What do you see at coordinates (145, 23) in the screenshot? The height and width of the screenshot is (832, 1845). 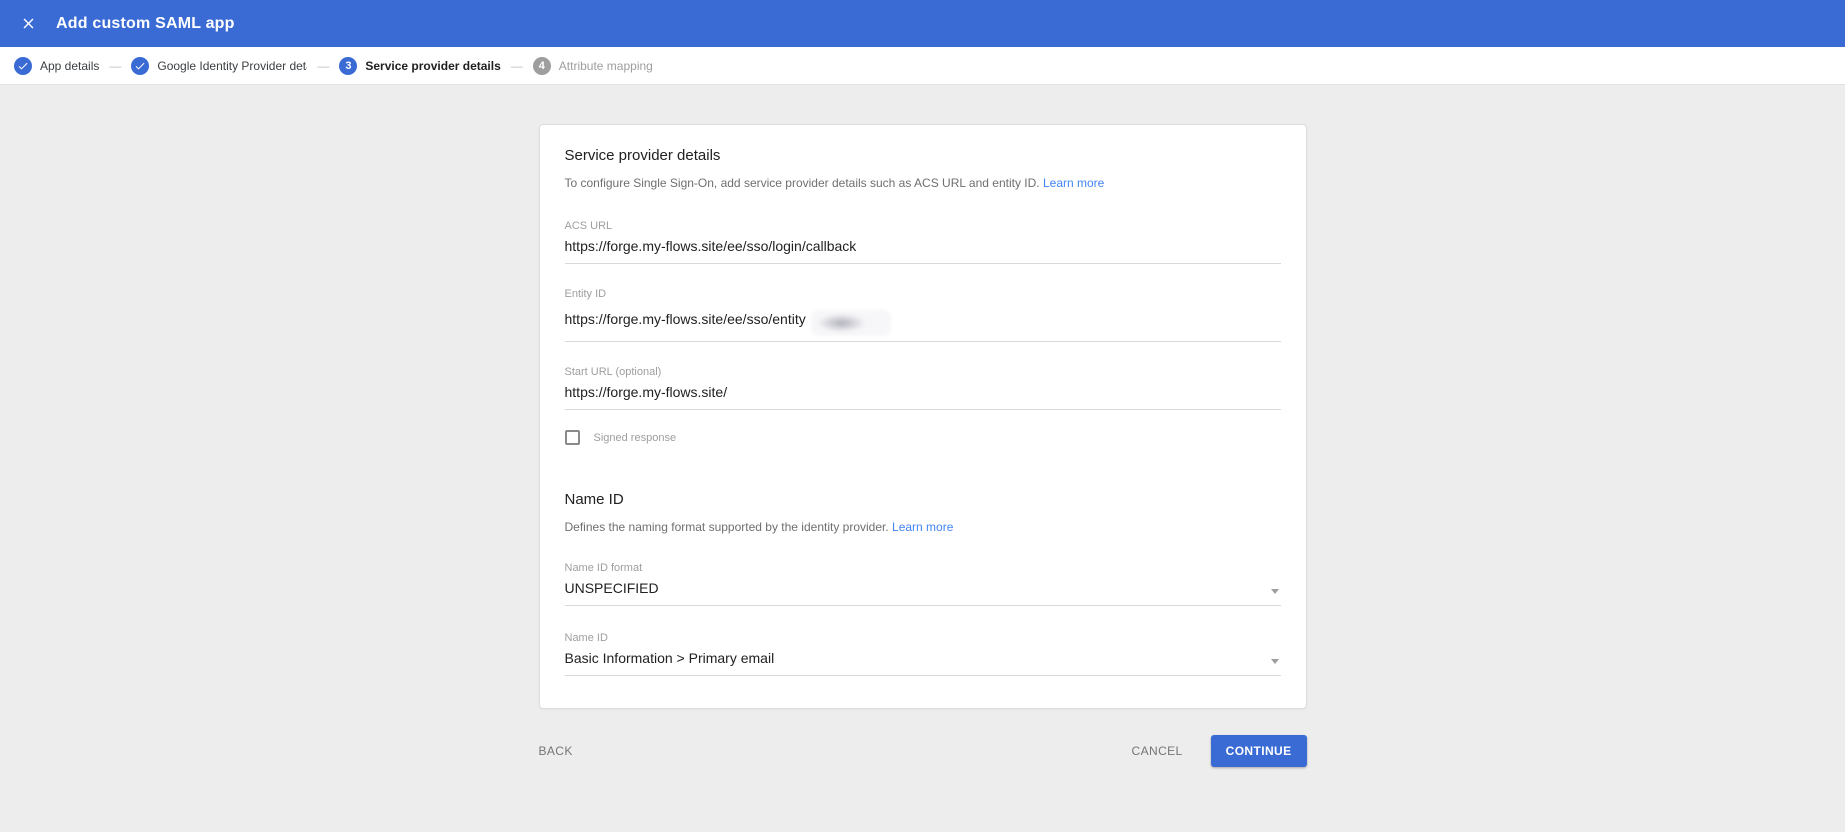 I see `dialog-title: Add custom SAML app` at bounding box center [145, 23].